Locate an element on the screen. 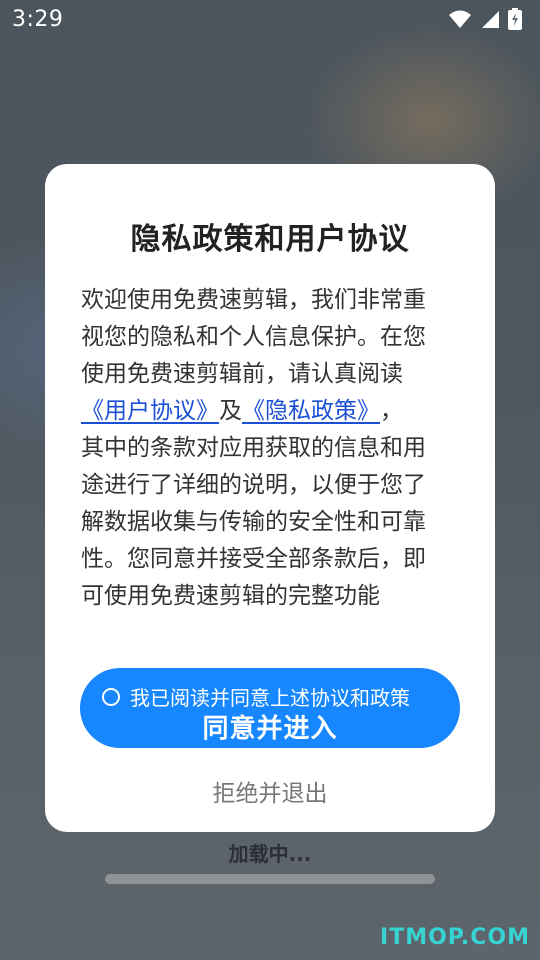 The image size is (540, 960). body-line: 欢迎使用免费速剪辑，我们非常重 is located at coordinates (253, 300).